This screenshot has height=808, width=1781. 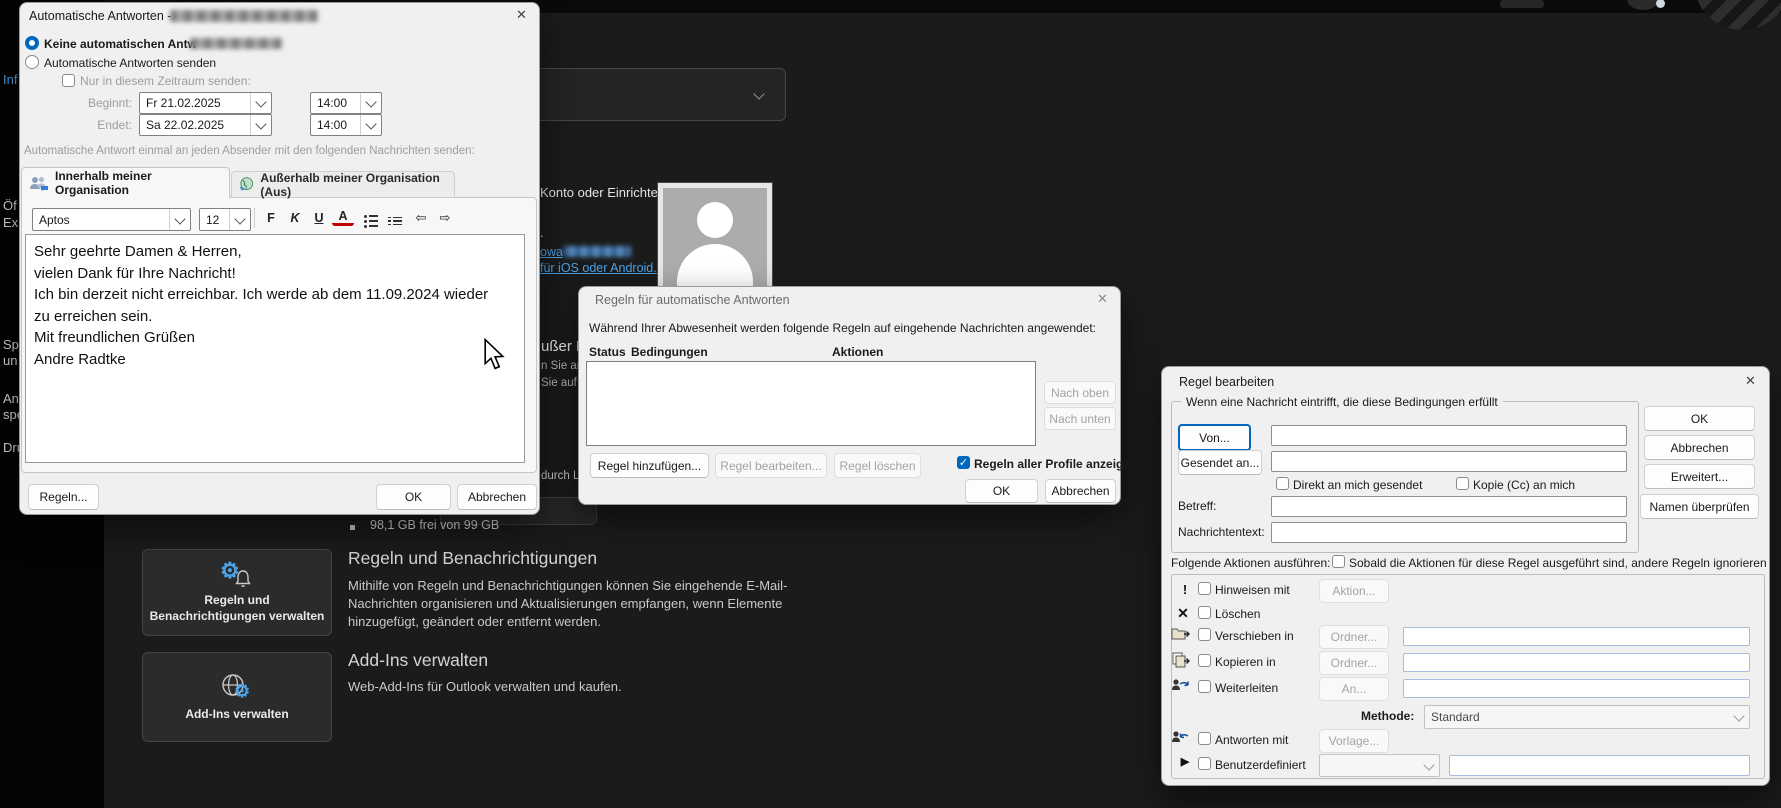 What do you see at coordinates (125, 182) in the screenshot?
I see `tab-inside-organization: Innerhalb meiner Organisation` at bounding box center [125, 182].